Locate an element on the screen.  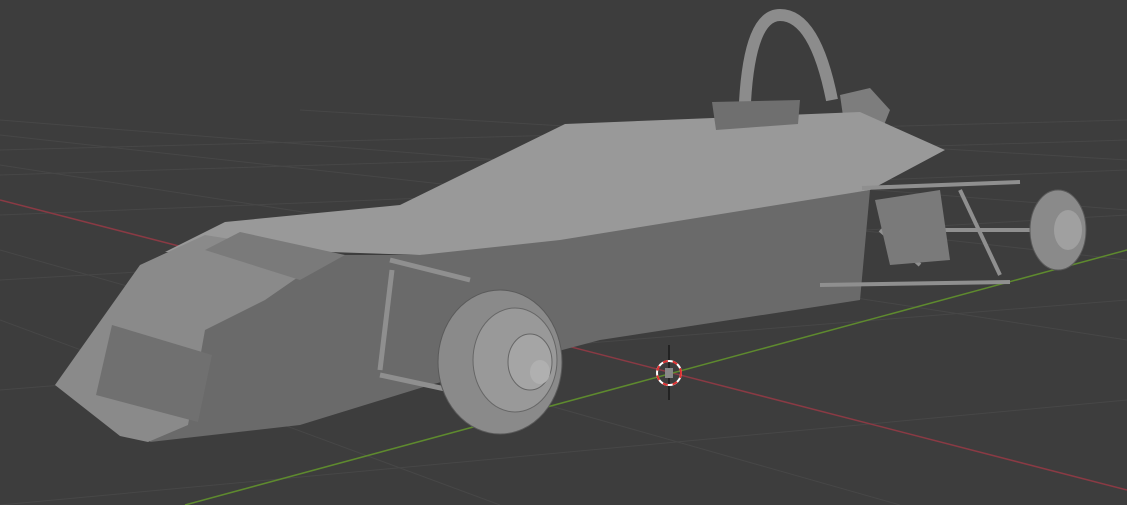
rear-wheel-hub is located at coordinates (1058, 230).